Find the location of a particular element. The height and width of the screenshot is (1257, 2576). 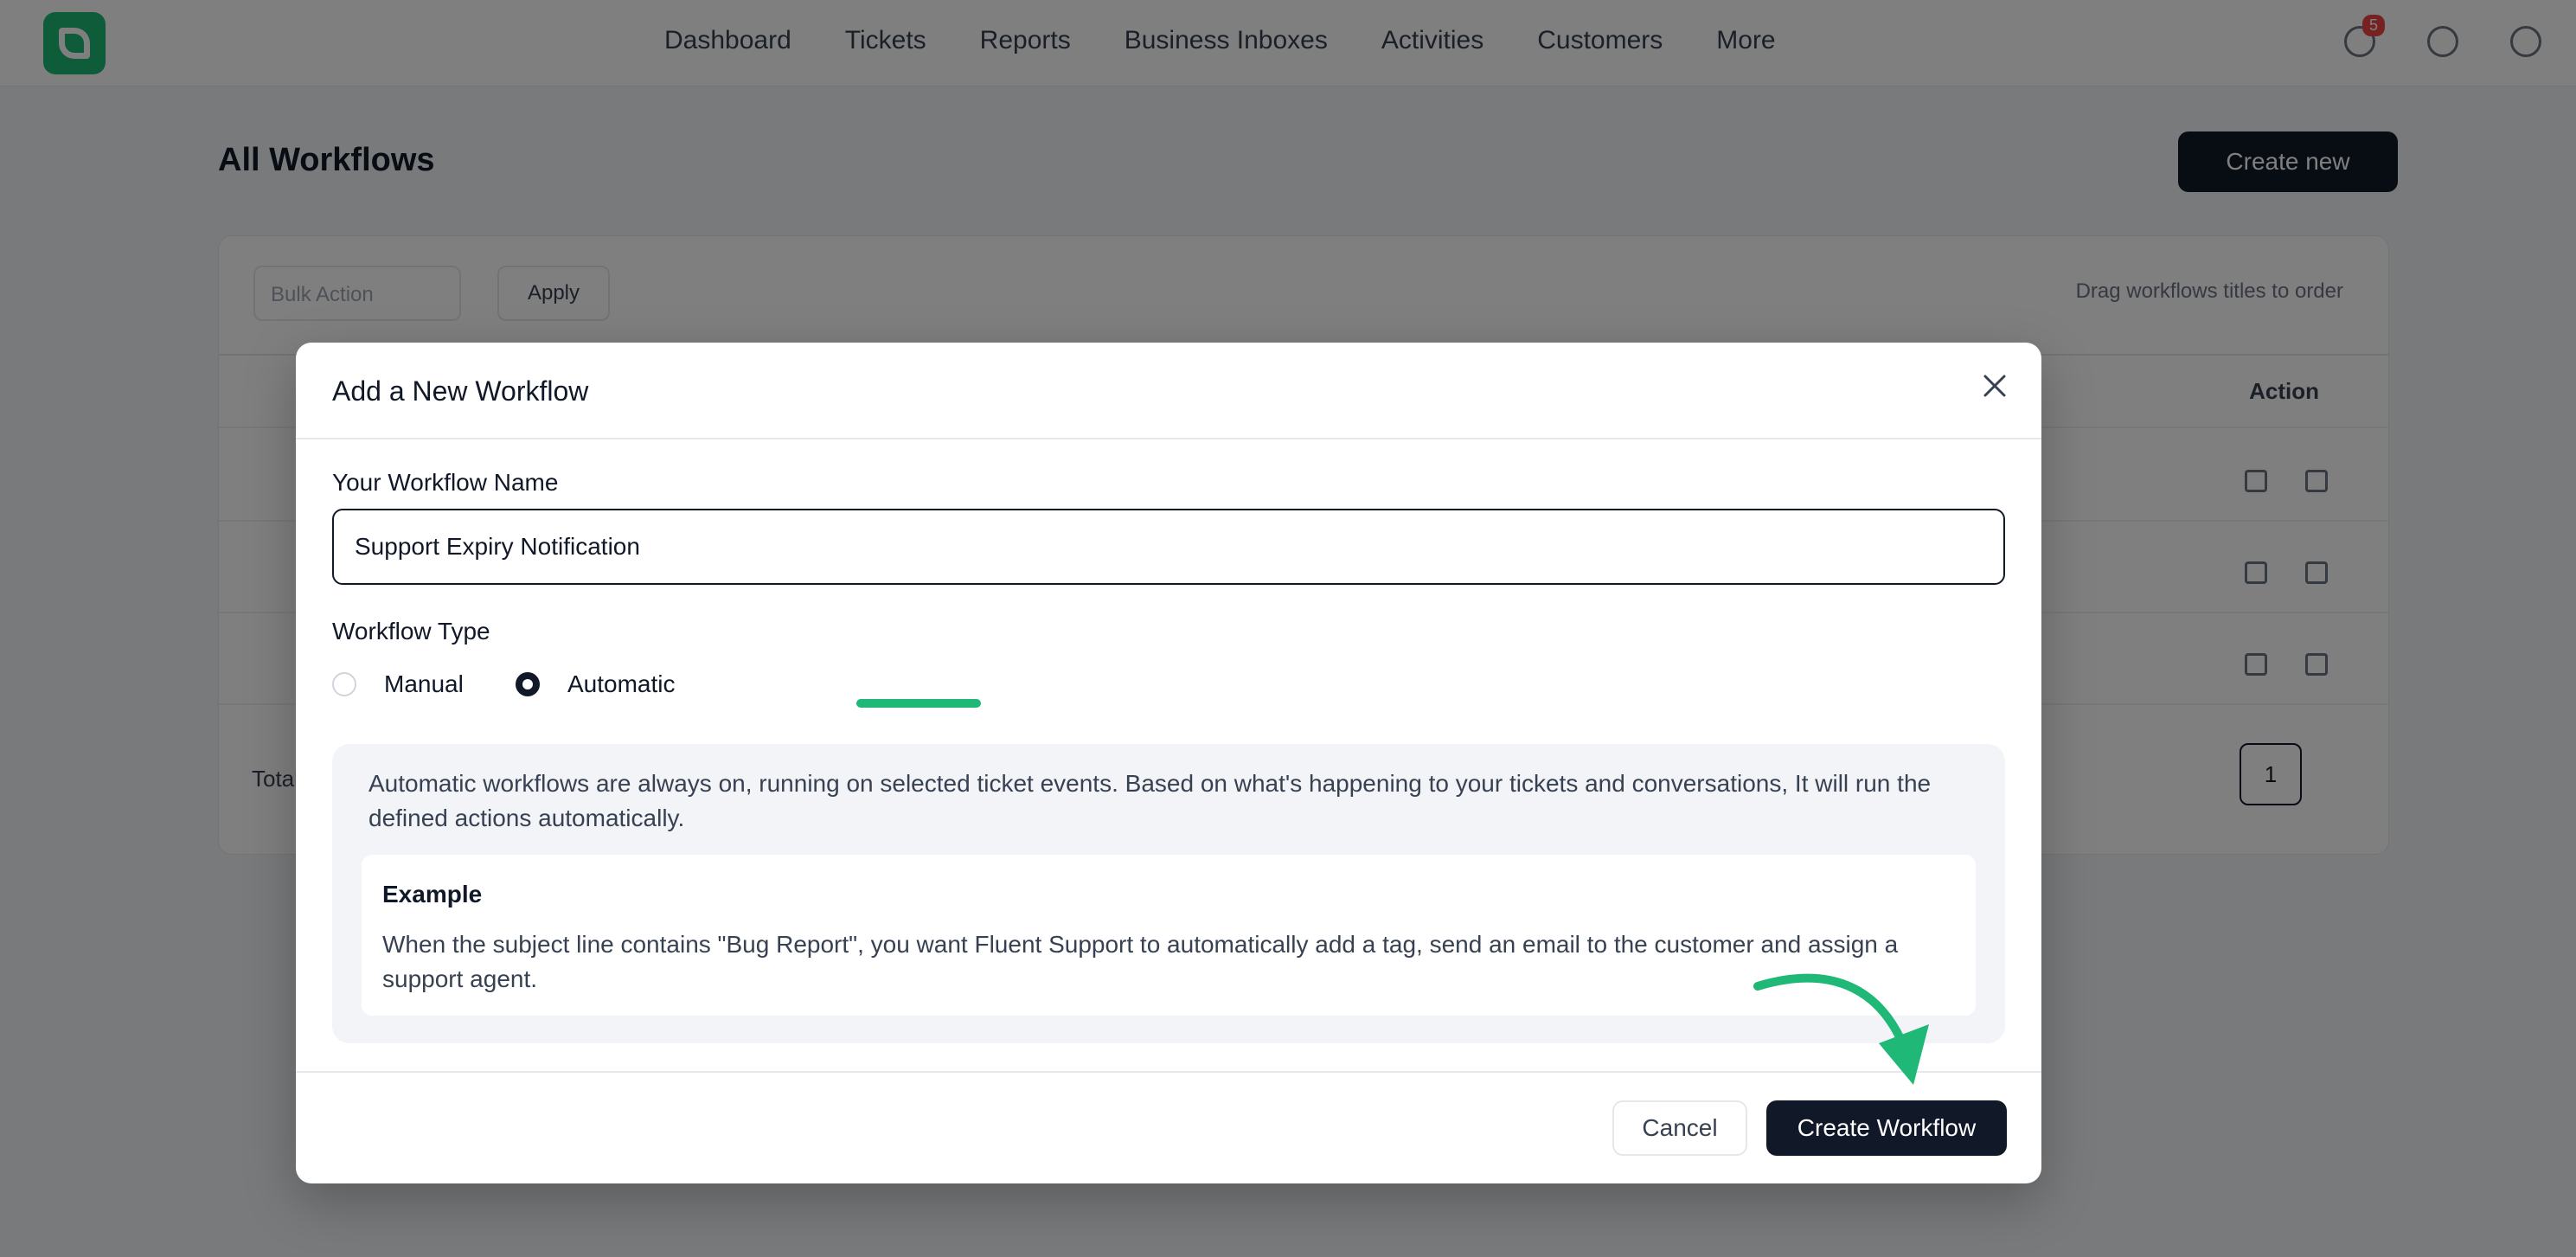

radio-manual-label: Manual is located at coordinates (424, 683).